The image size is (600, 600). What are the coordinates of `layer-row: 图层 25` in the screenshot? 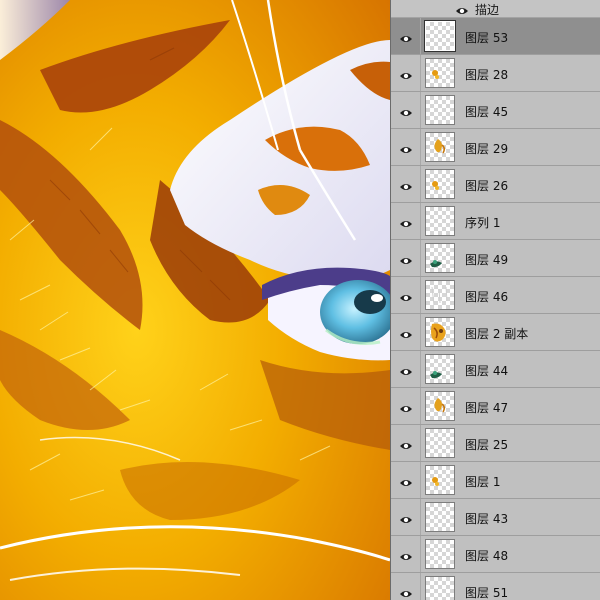 It's located at (495, 443).